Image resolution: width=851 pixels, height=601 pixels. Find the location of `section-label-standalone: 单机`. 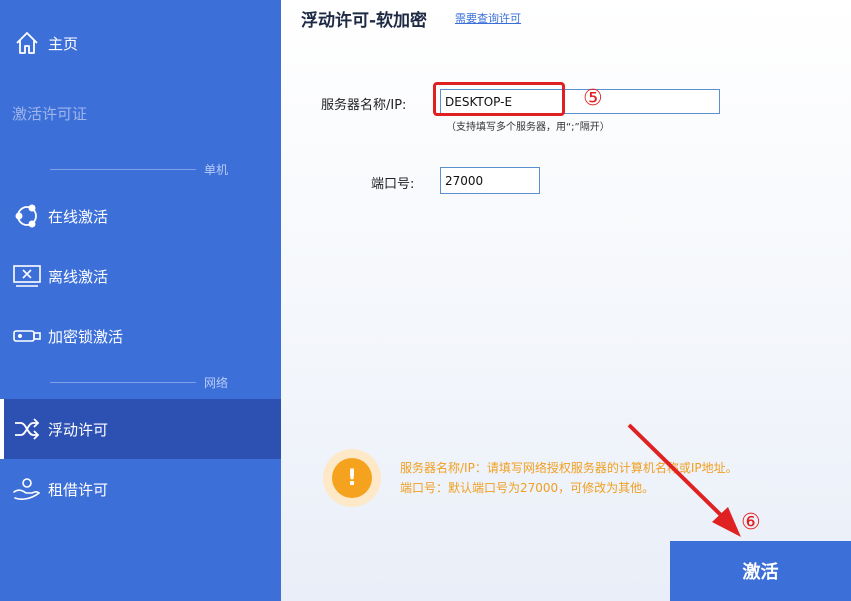

section-label-standalone: 单机 is located at coordinates (216, 170).